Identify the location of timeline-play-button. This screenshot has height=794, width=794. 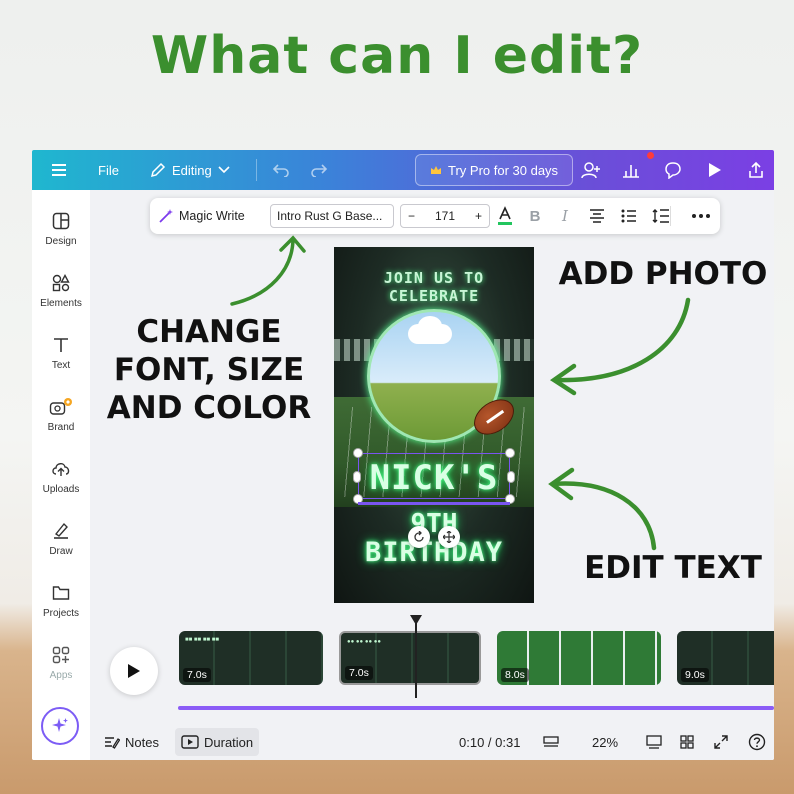
(134, 671).